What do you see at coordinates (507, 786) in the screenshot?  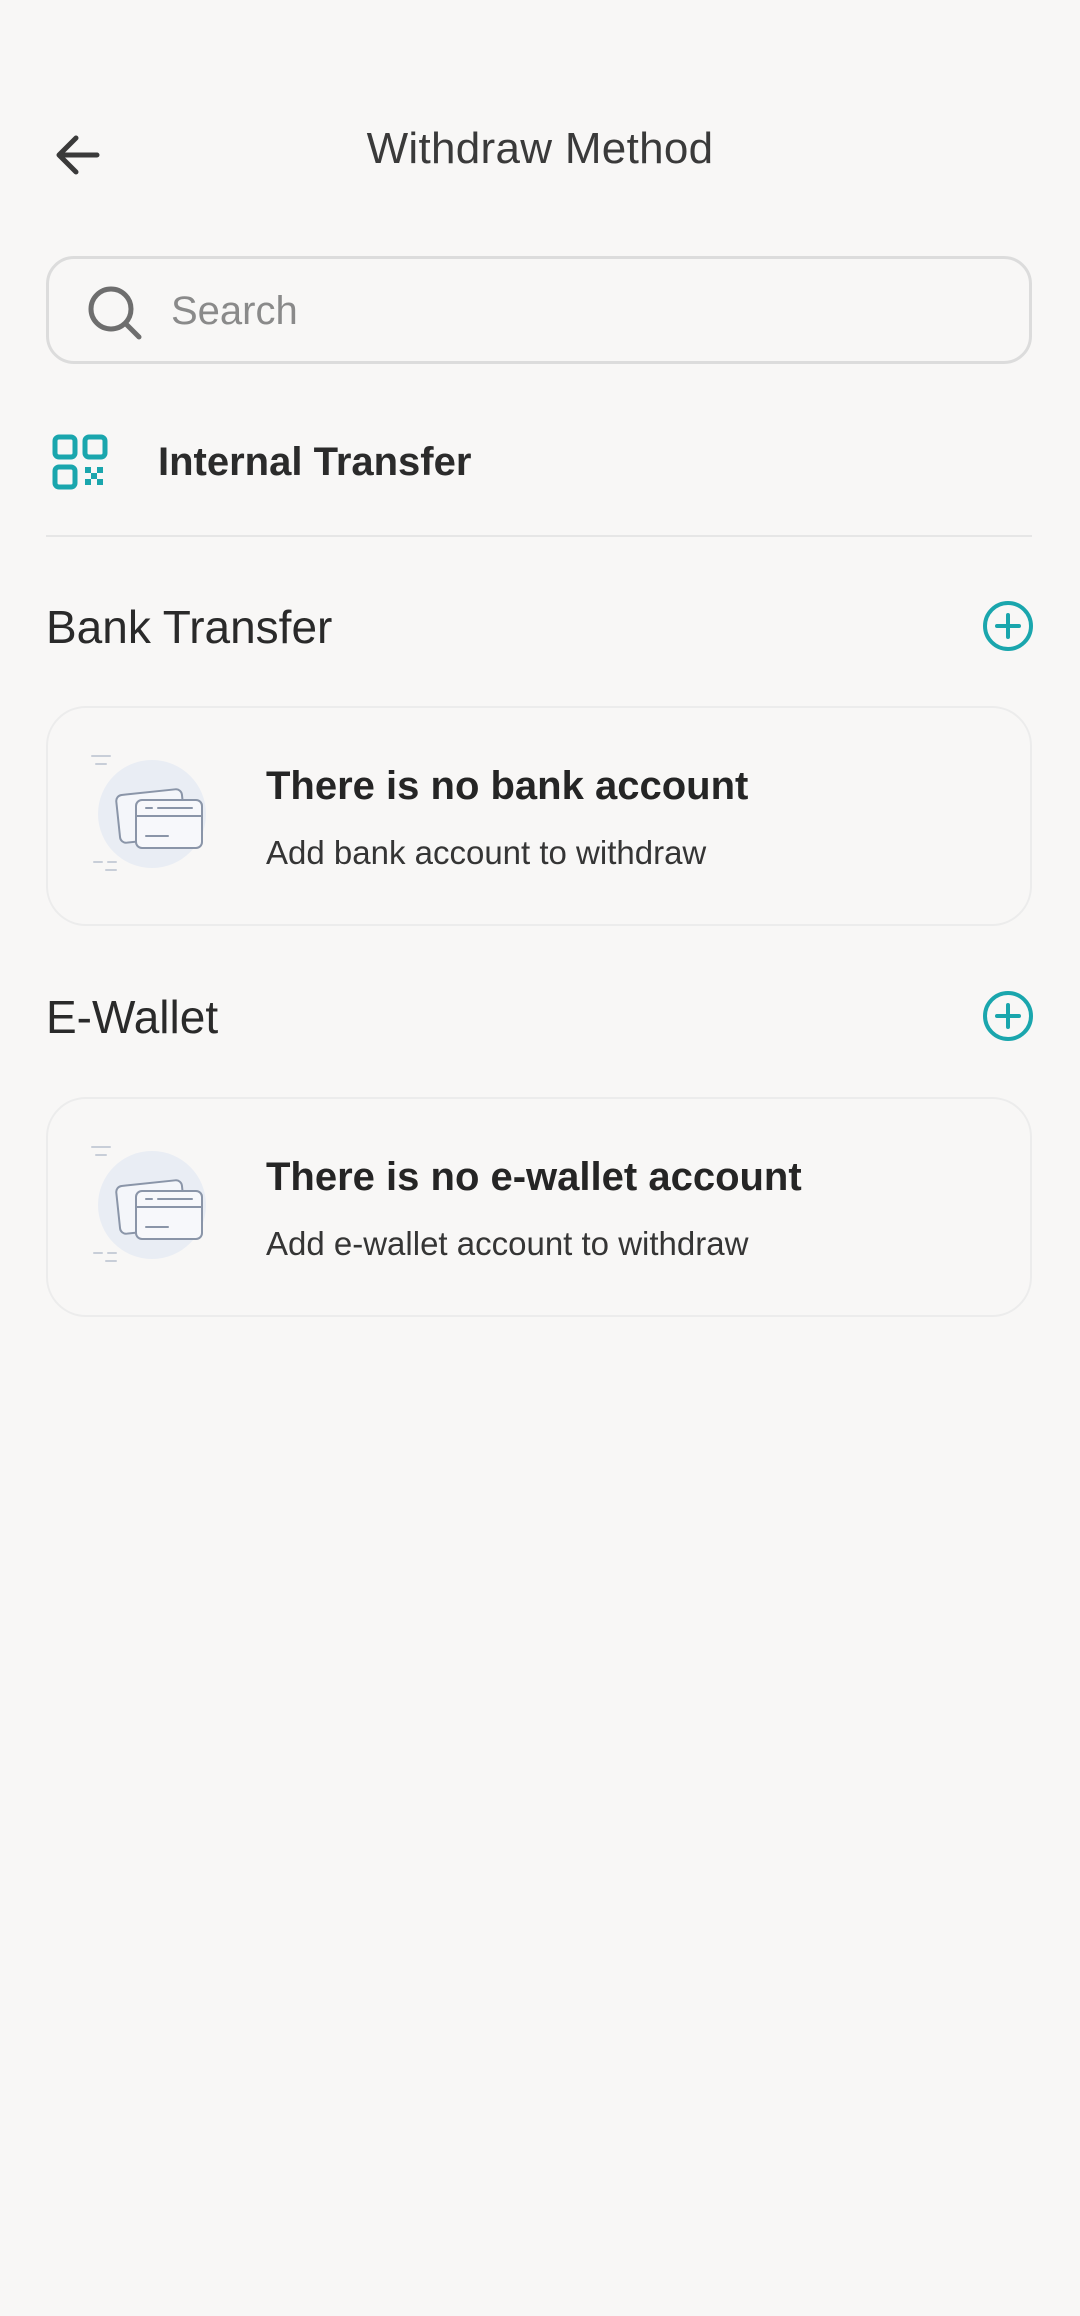 I see `bank-empty-title: There is no bank account` at bounding box center [507, 786].